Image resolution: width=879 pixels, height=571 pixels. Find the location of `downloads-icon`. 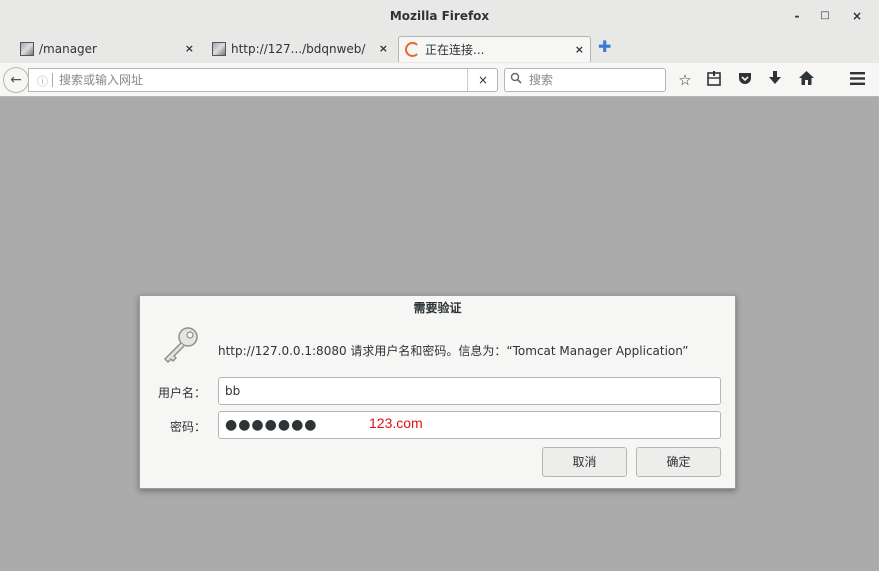

downloads-icon is located at coordinates (775, 80).